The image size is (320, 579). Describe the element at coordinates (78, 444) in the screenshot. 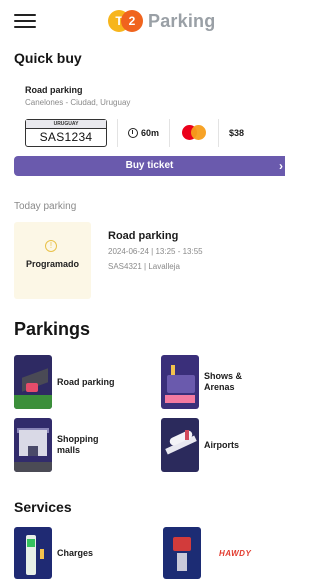

I see `parking-malls-label: Shopping malls` at that location.